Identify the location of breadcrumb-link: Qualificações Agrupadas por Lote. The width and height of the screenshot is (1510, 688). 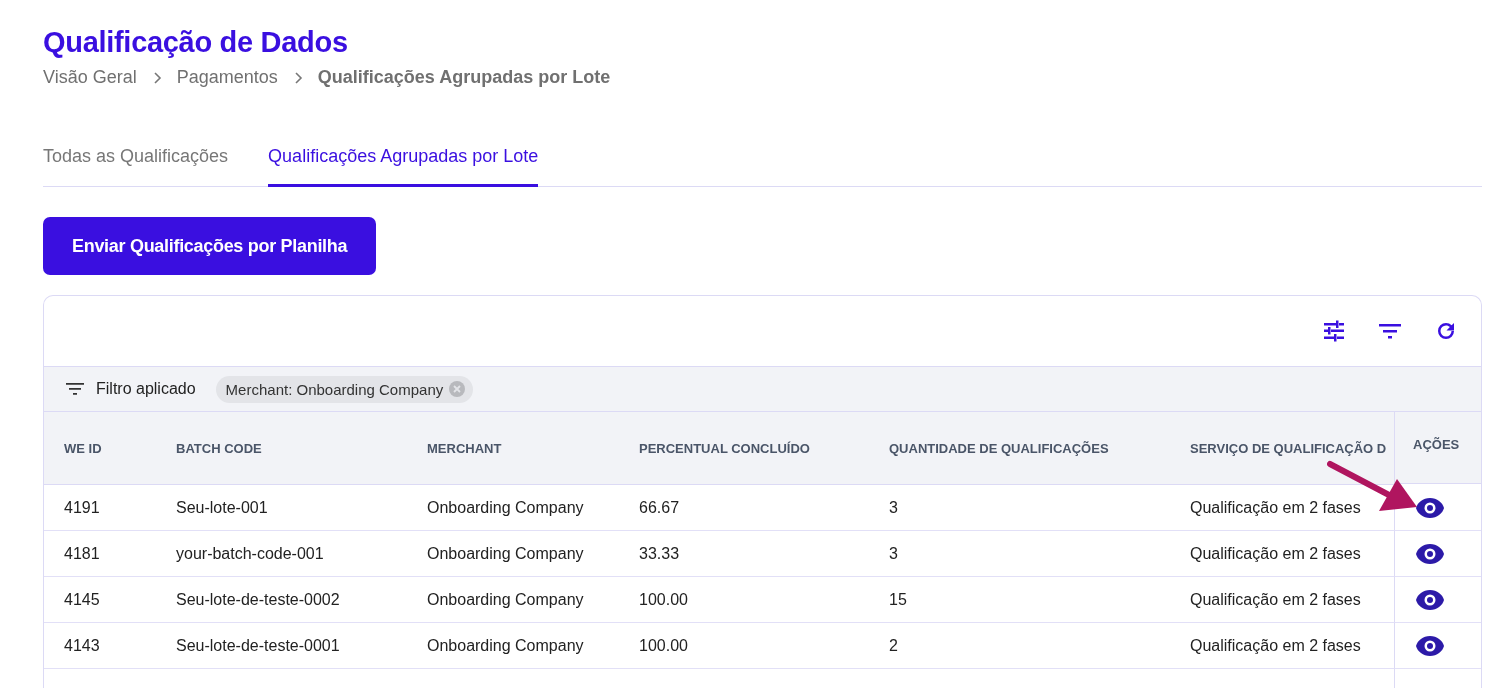
(464, 77).